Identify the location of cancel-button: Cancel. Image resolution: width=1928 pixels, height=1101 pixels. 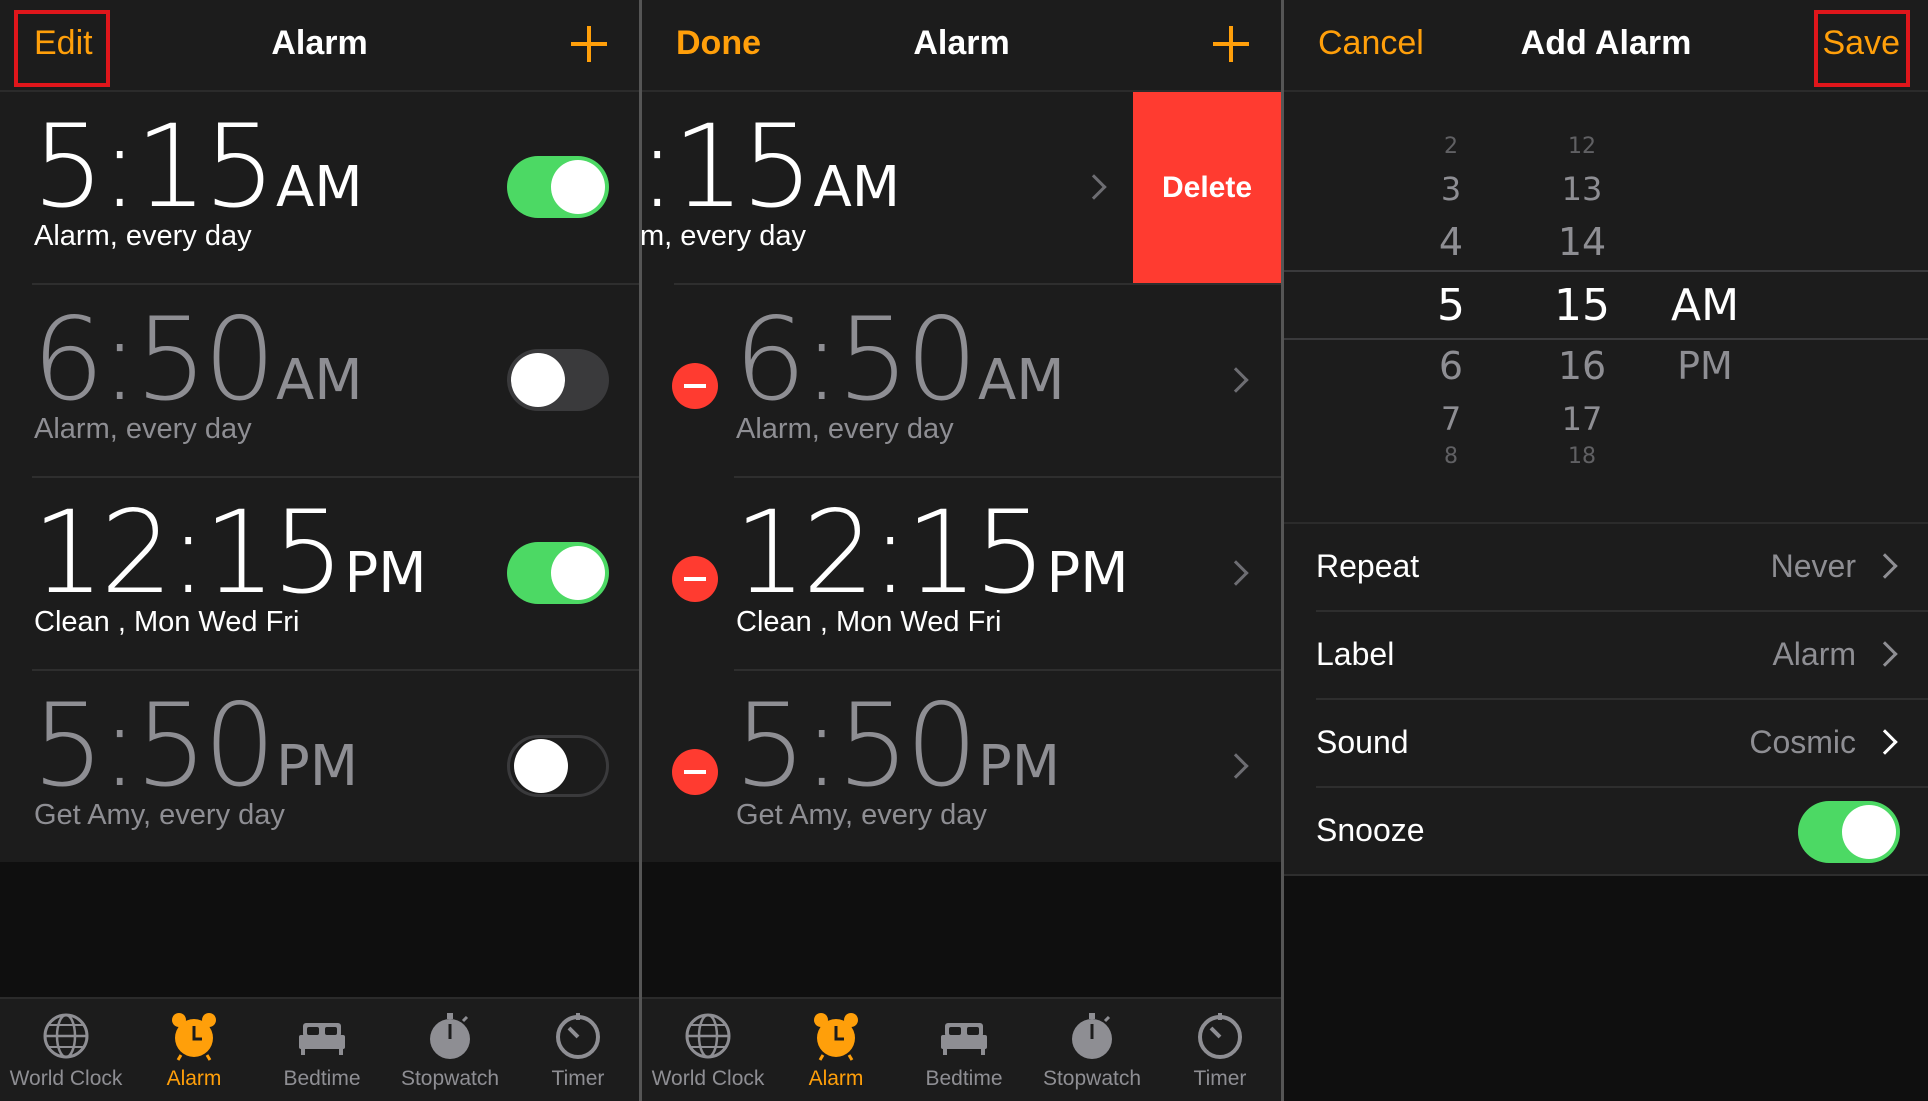
(1371, 43).